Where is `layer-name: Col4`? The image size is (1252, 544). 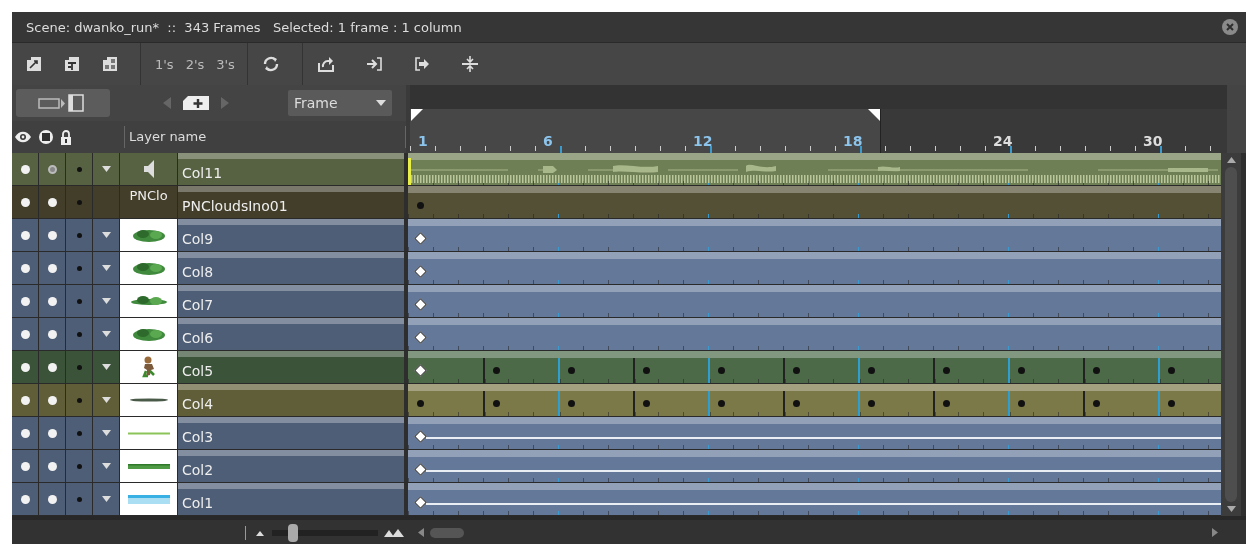
layer-name: Col4 is located at coordinates (196, 406).